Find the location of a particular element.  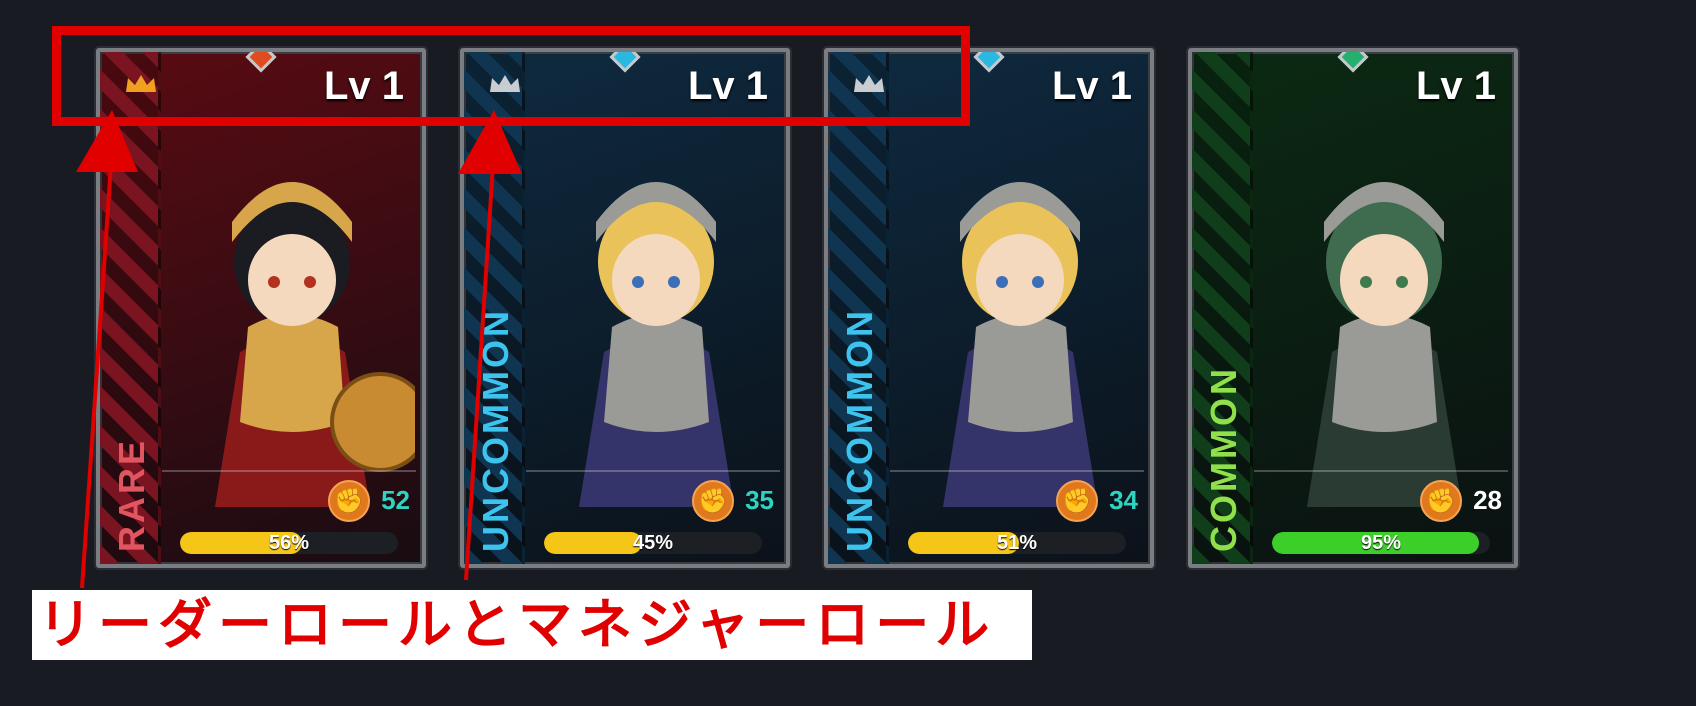

hero-card-2: Lv 1 UNCOMMON ✊ 35 45% is located at coordinates (625, 308).